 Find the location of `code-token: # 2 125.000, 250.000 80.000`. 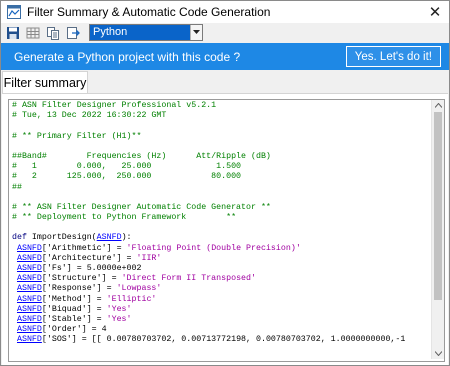

code-token: # 2 125.000, 250.000 80.000 is located at coordinates (127, 177).